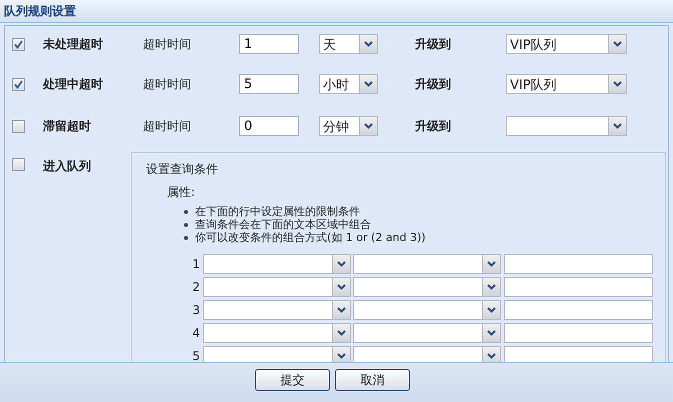 This screenshot has height=402, width=673. Describe the element at coordinates (196, 355) in the screenshot. I see `row-number: 5` at that location.